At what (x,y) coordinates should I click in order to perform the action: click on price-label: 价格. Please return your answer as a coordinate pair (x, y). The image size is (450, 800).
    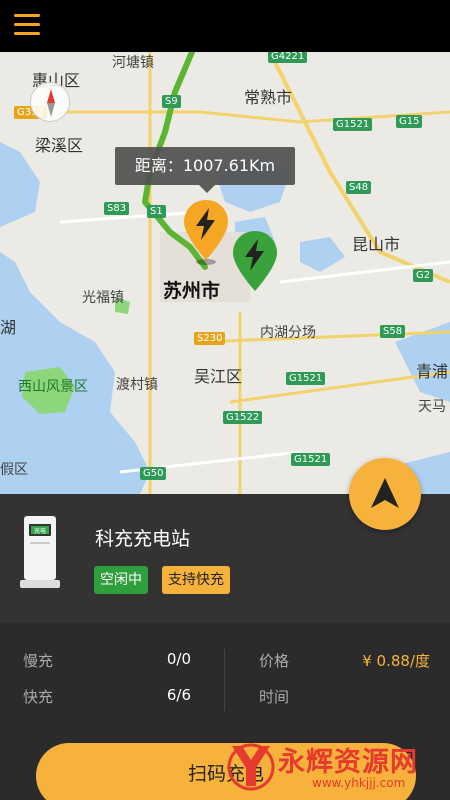
    Looking at the image, I should click on (274, 661).